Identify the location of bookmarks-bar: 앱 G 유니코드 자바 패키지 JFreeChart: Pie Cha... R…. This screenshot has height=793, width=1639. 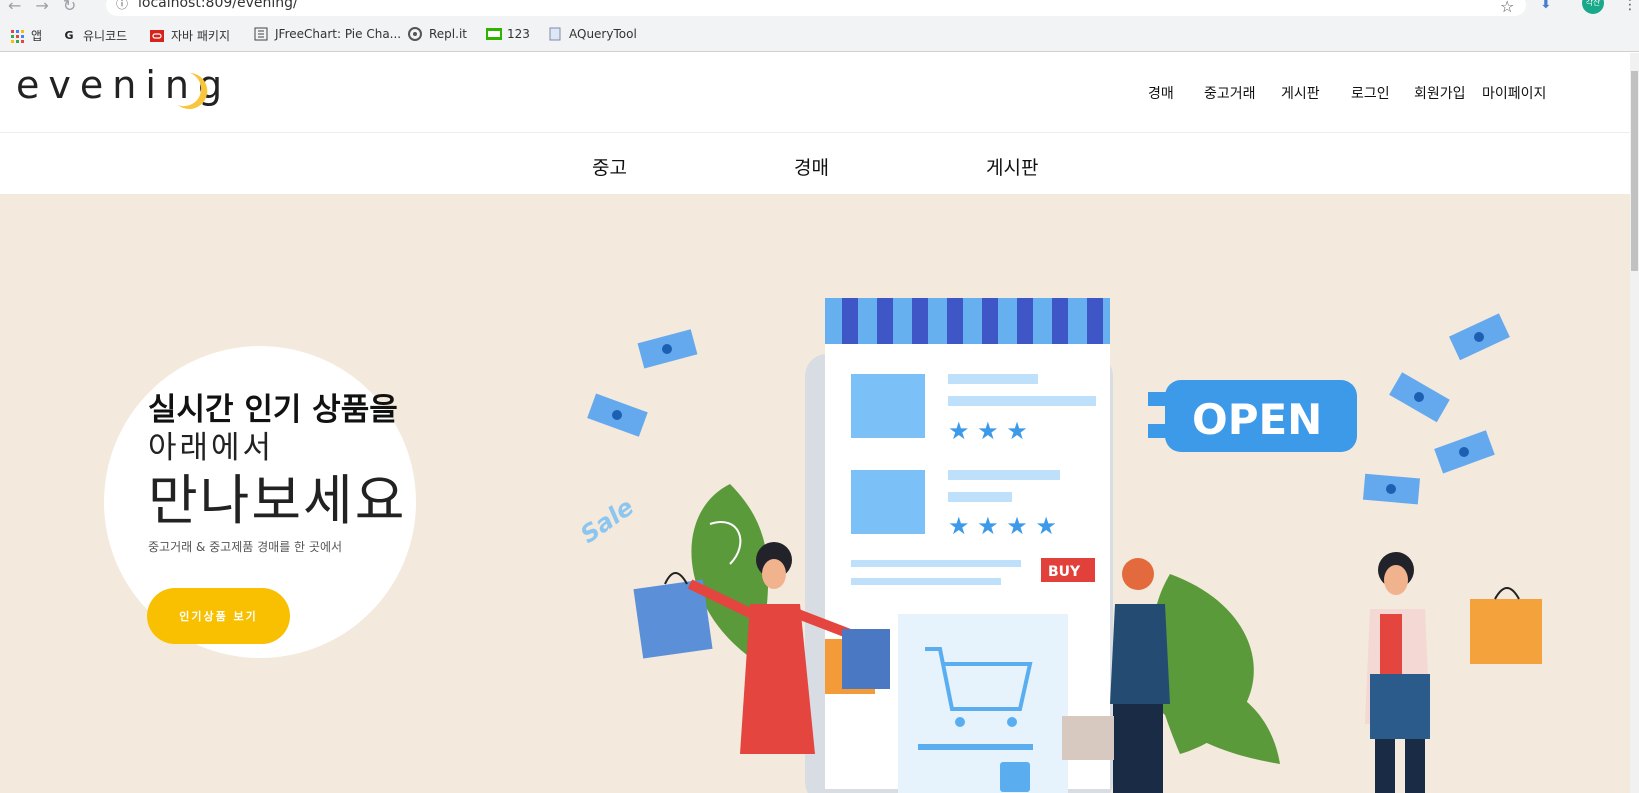
(819, 35).